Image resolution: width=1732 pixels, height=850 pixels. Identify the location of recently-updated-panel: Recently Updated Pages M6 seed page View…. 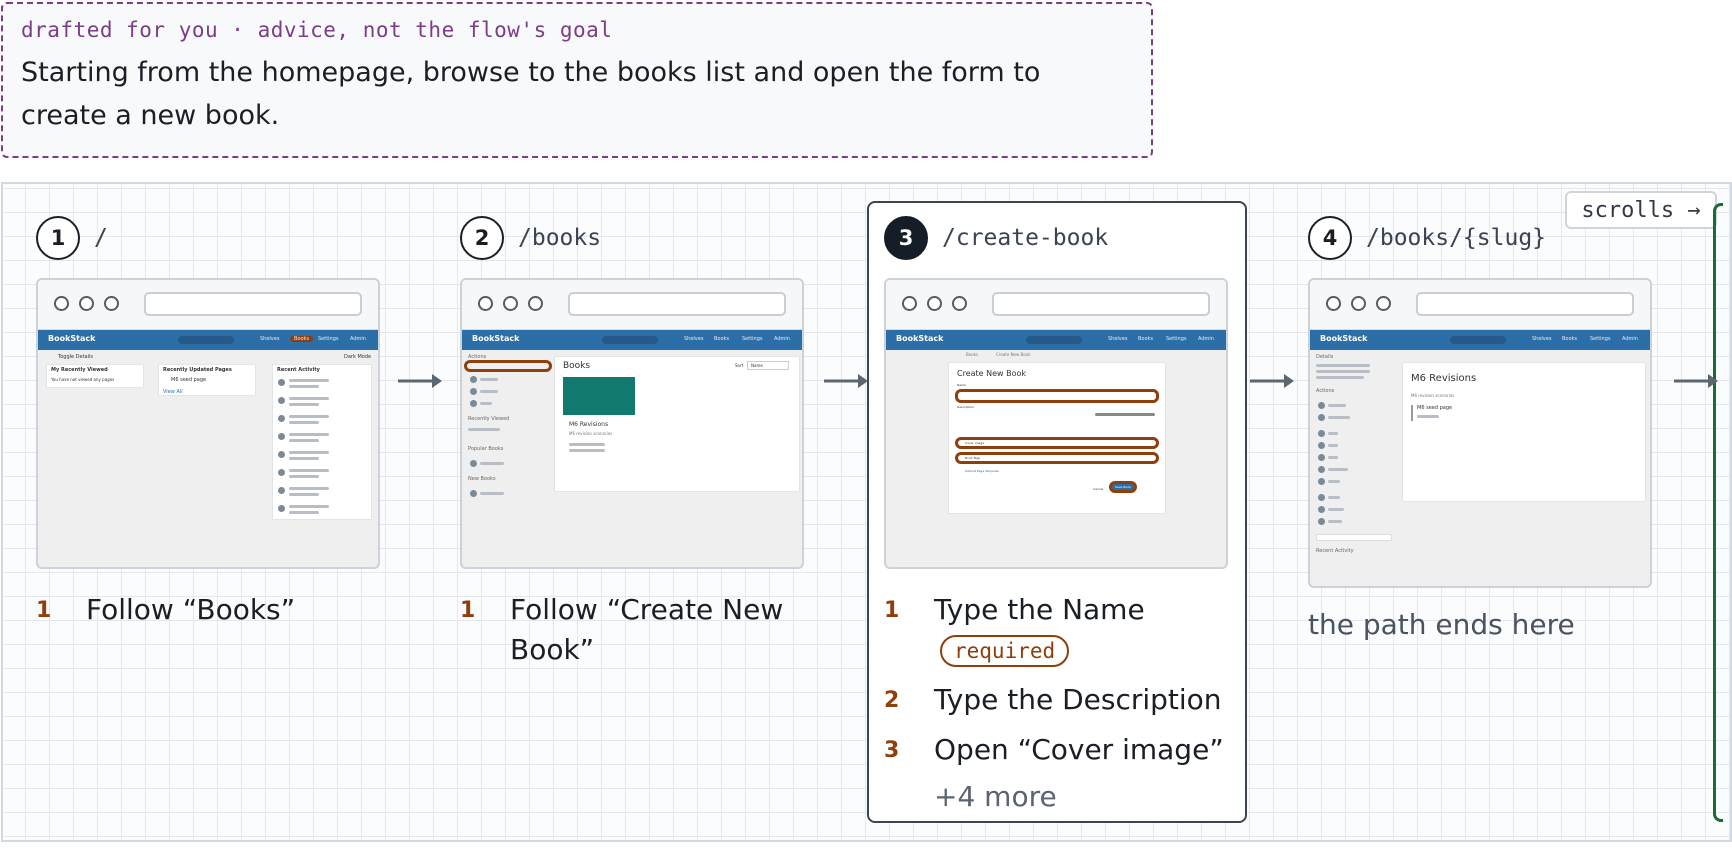
(207, 380).